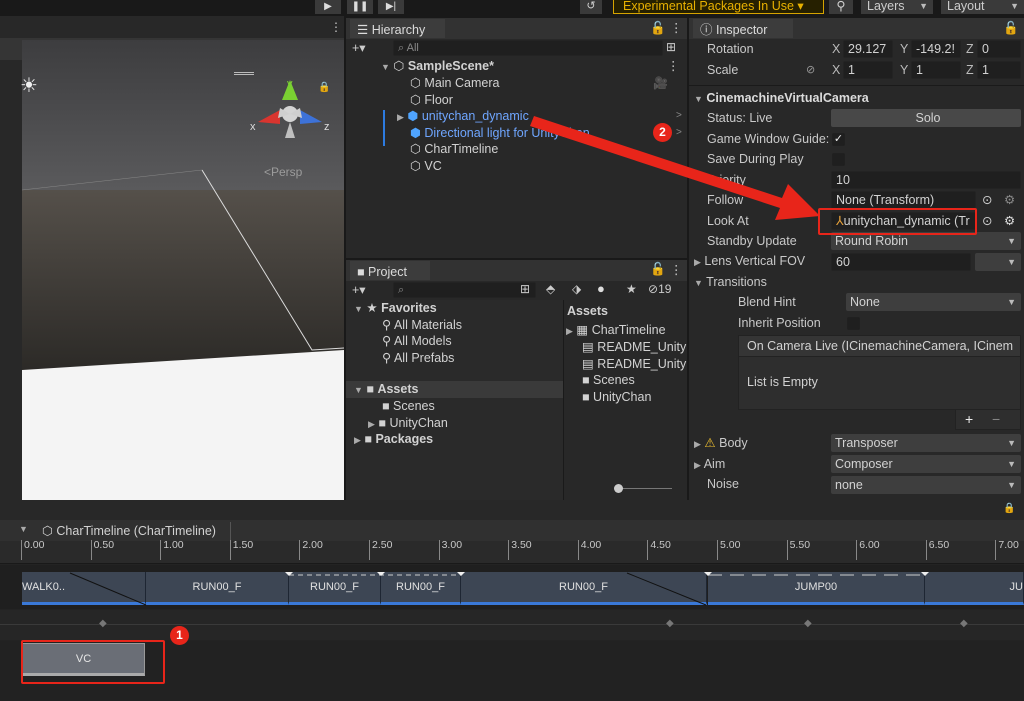 The height and width of the screenshot is (701, 1024). I want to click on scale-z-input: 1, so click(999, 70).